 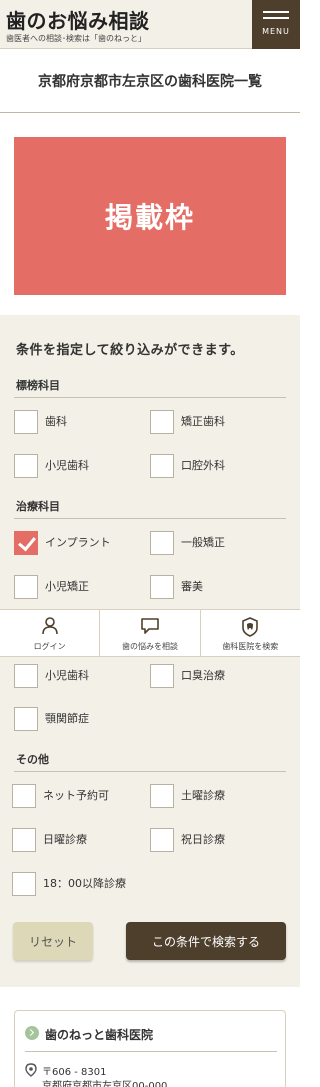 I want to click on clinic-zip: 〒606 - 8301, so click(x=74, y=1072).